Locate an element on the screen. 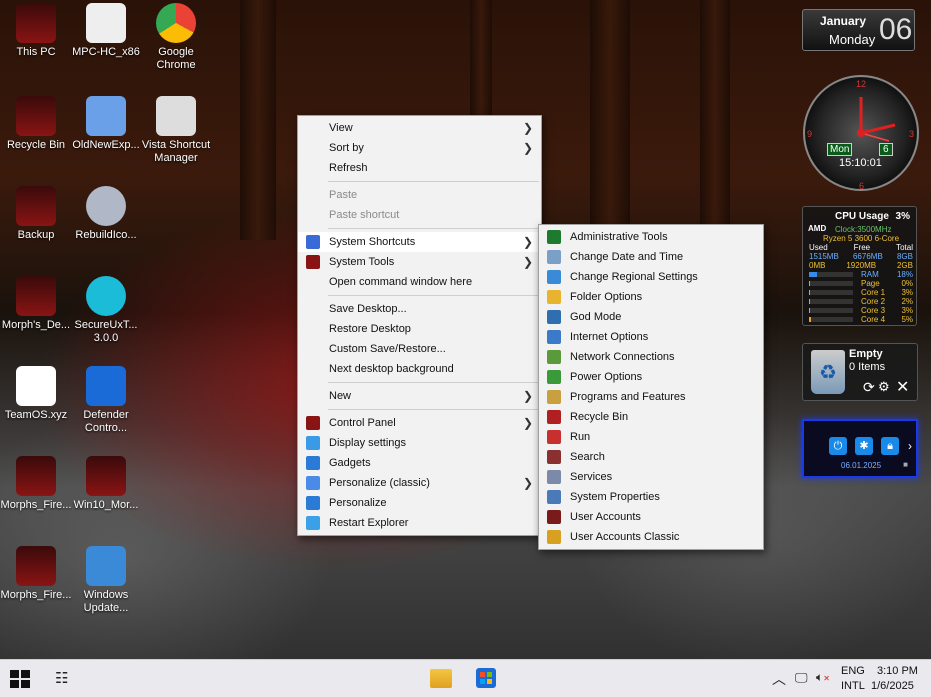 This screenshot has height=697, width=931. submenu-item: Services is located at coordinates (651, 477).